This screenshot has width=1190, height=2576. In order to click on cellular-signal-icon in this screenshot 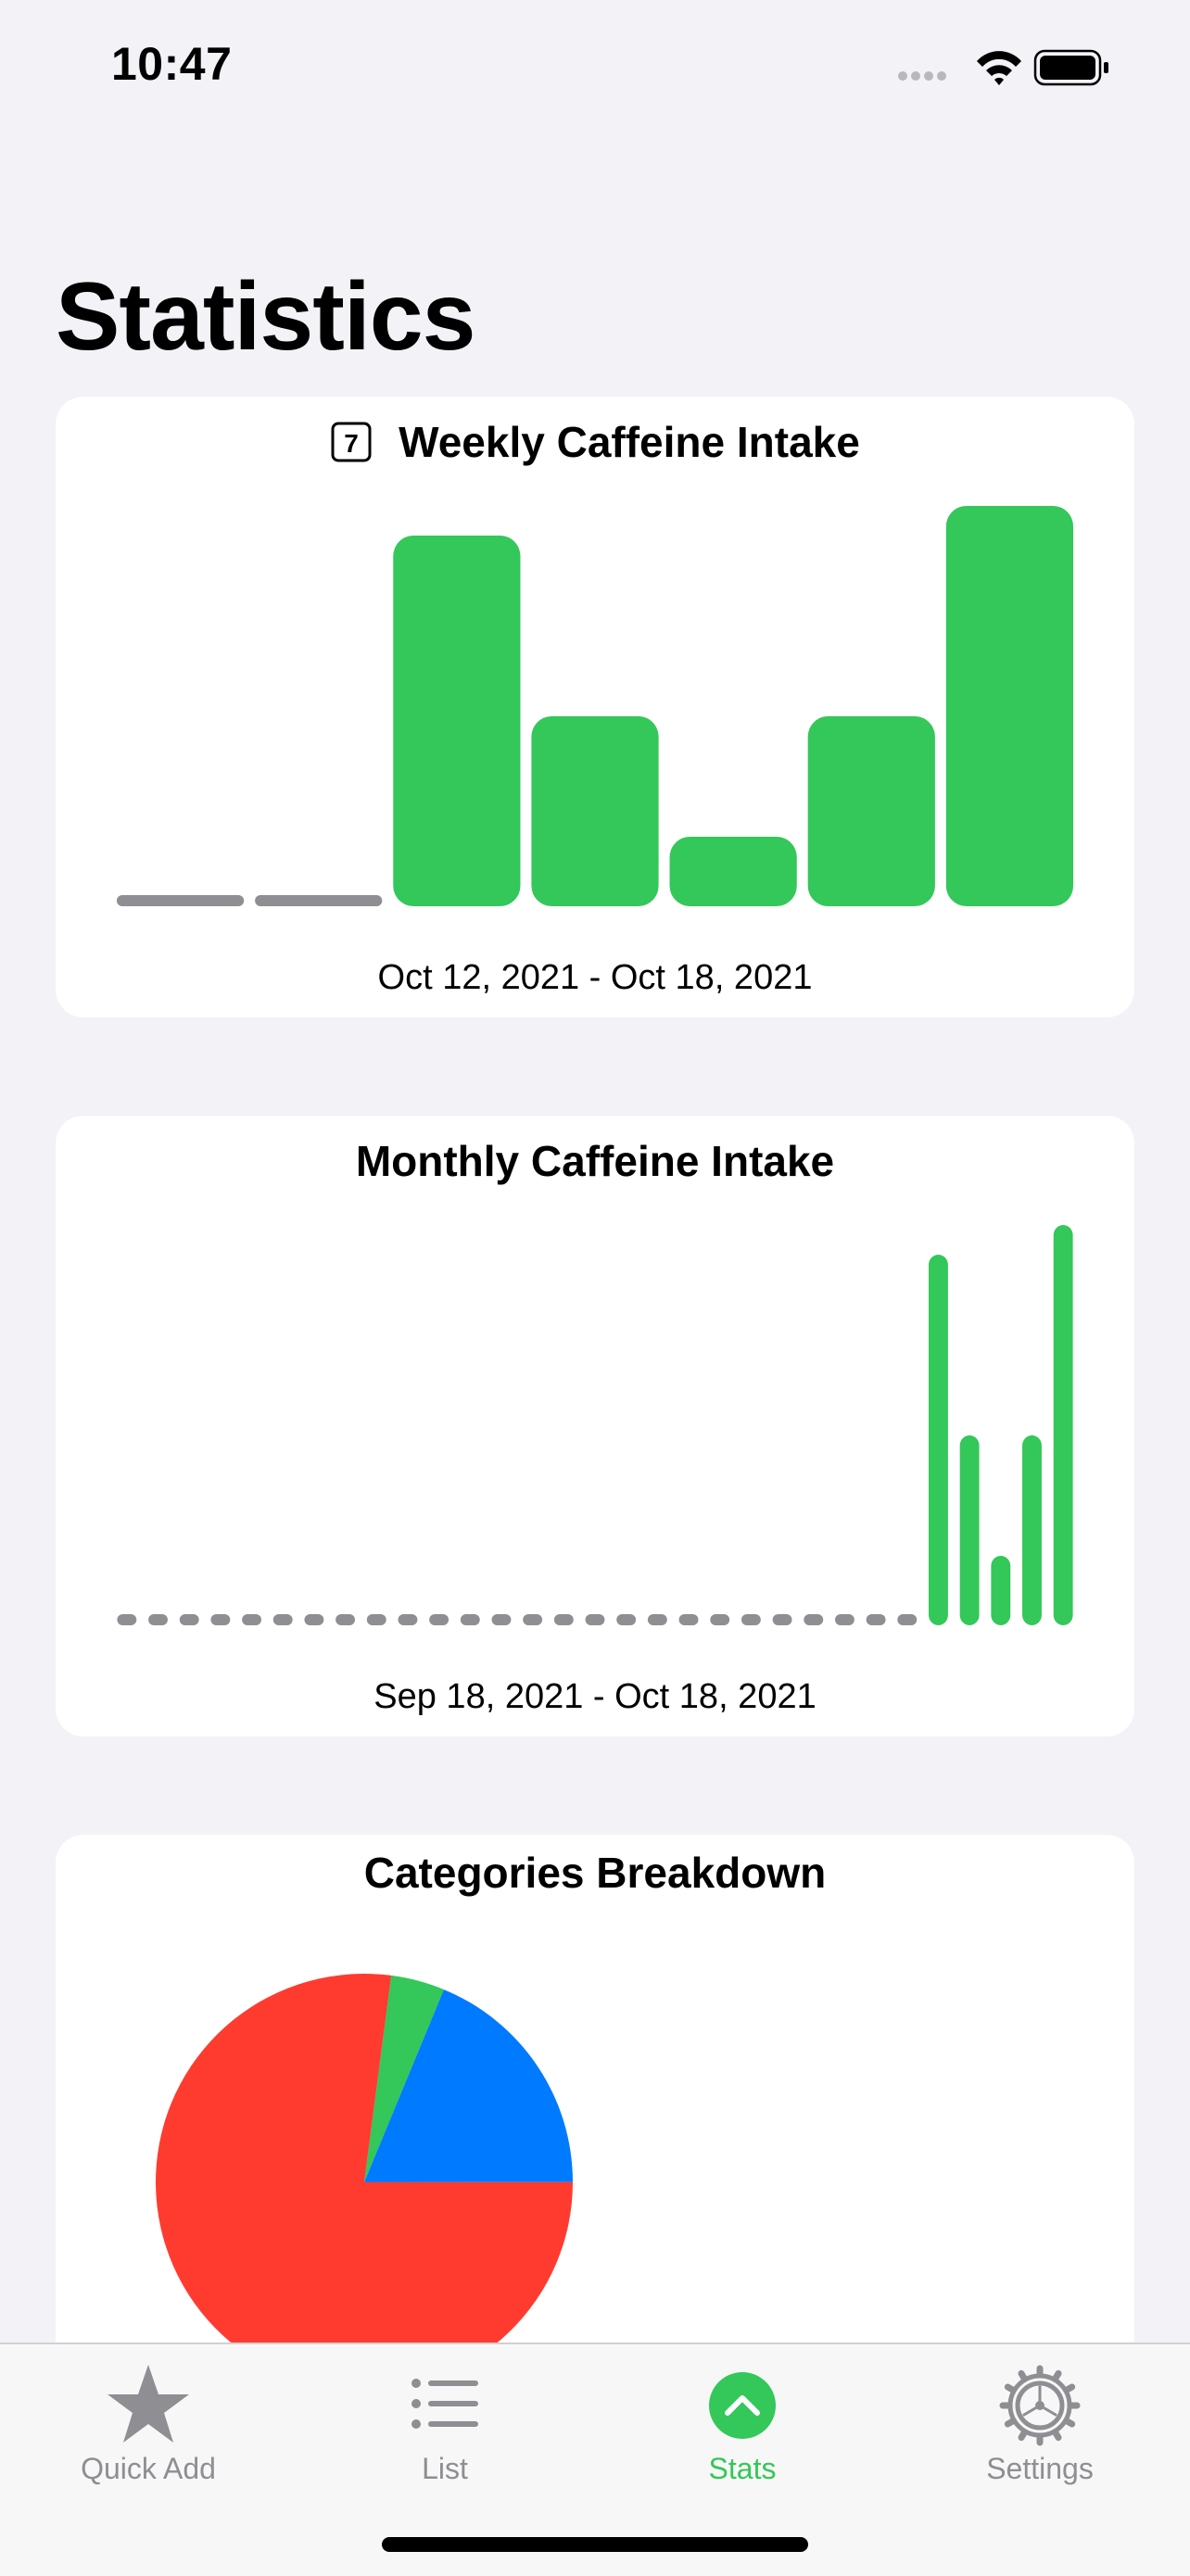, I will do `click(922, 76)`.